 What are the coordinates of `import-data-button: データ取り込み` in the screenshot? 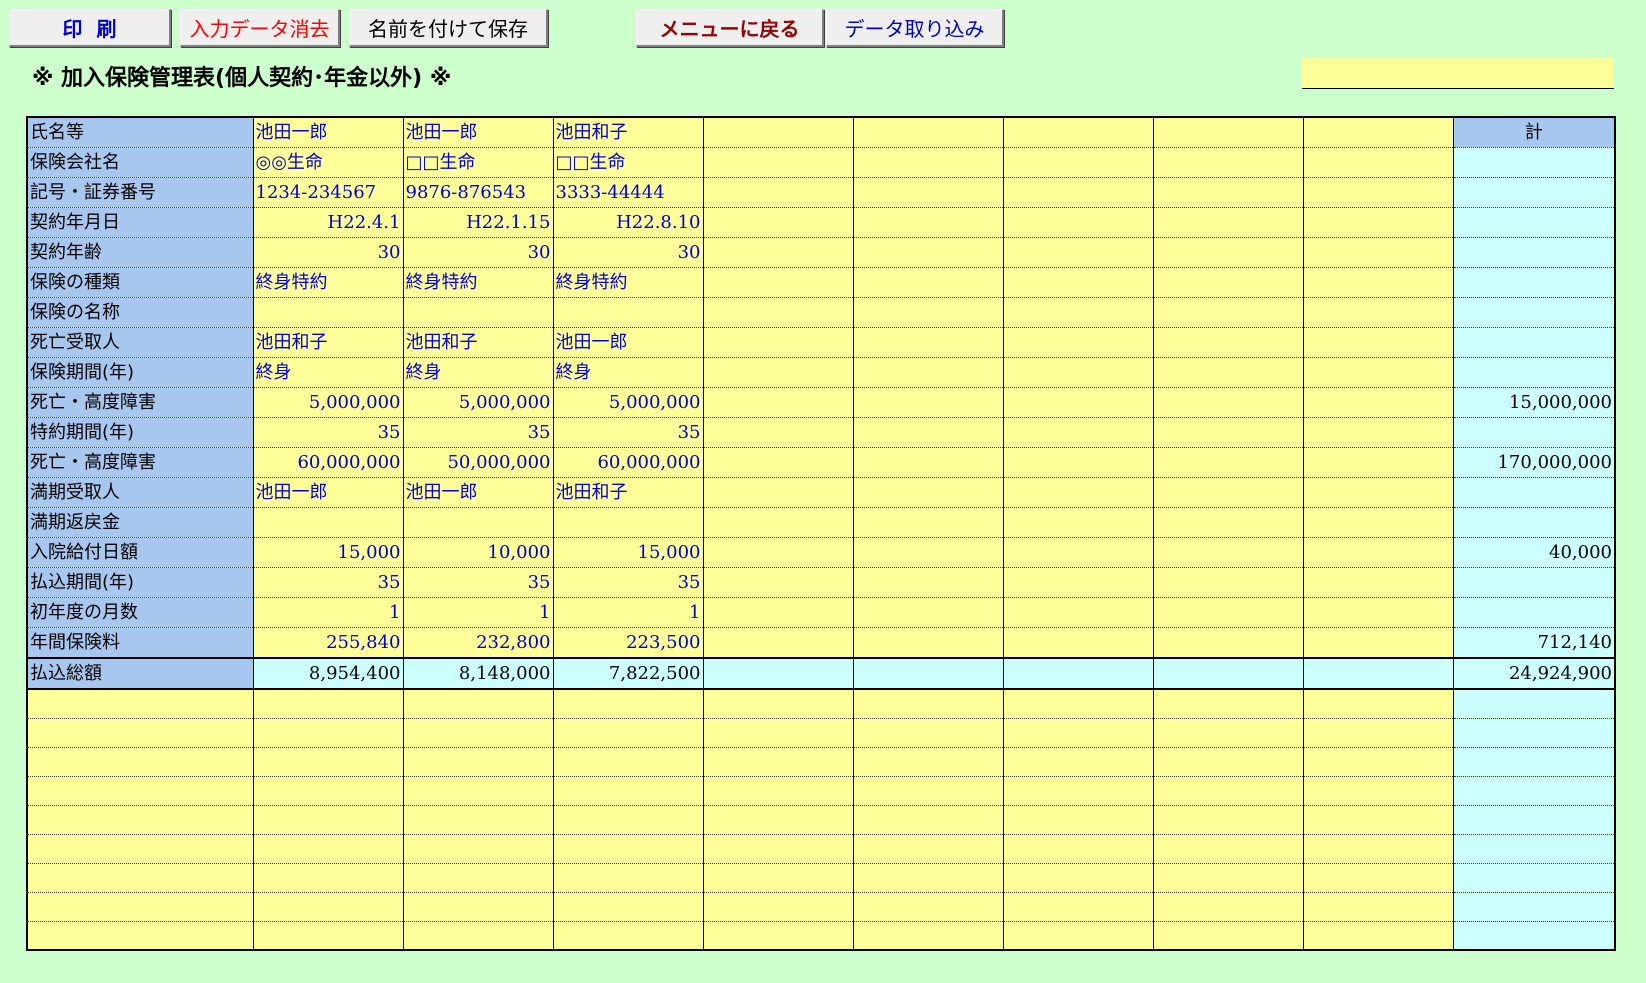 It's located at (915, 28).